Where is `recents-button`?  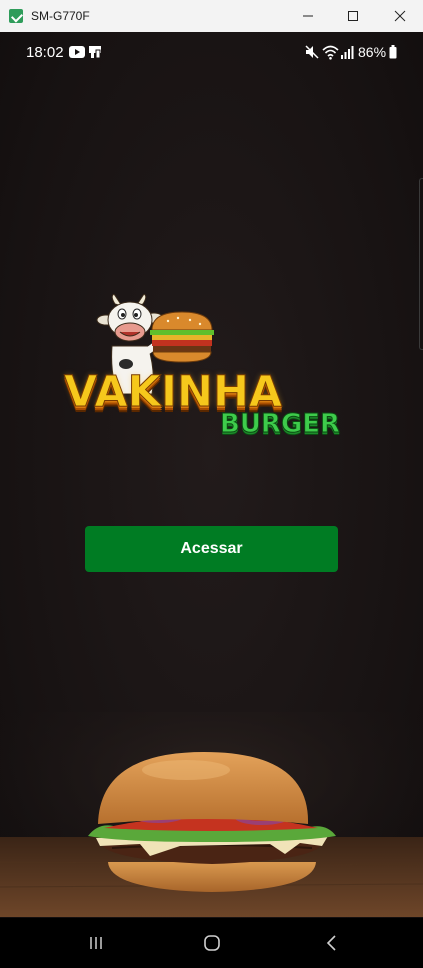
recents-button is located at coordinates (96, 943).